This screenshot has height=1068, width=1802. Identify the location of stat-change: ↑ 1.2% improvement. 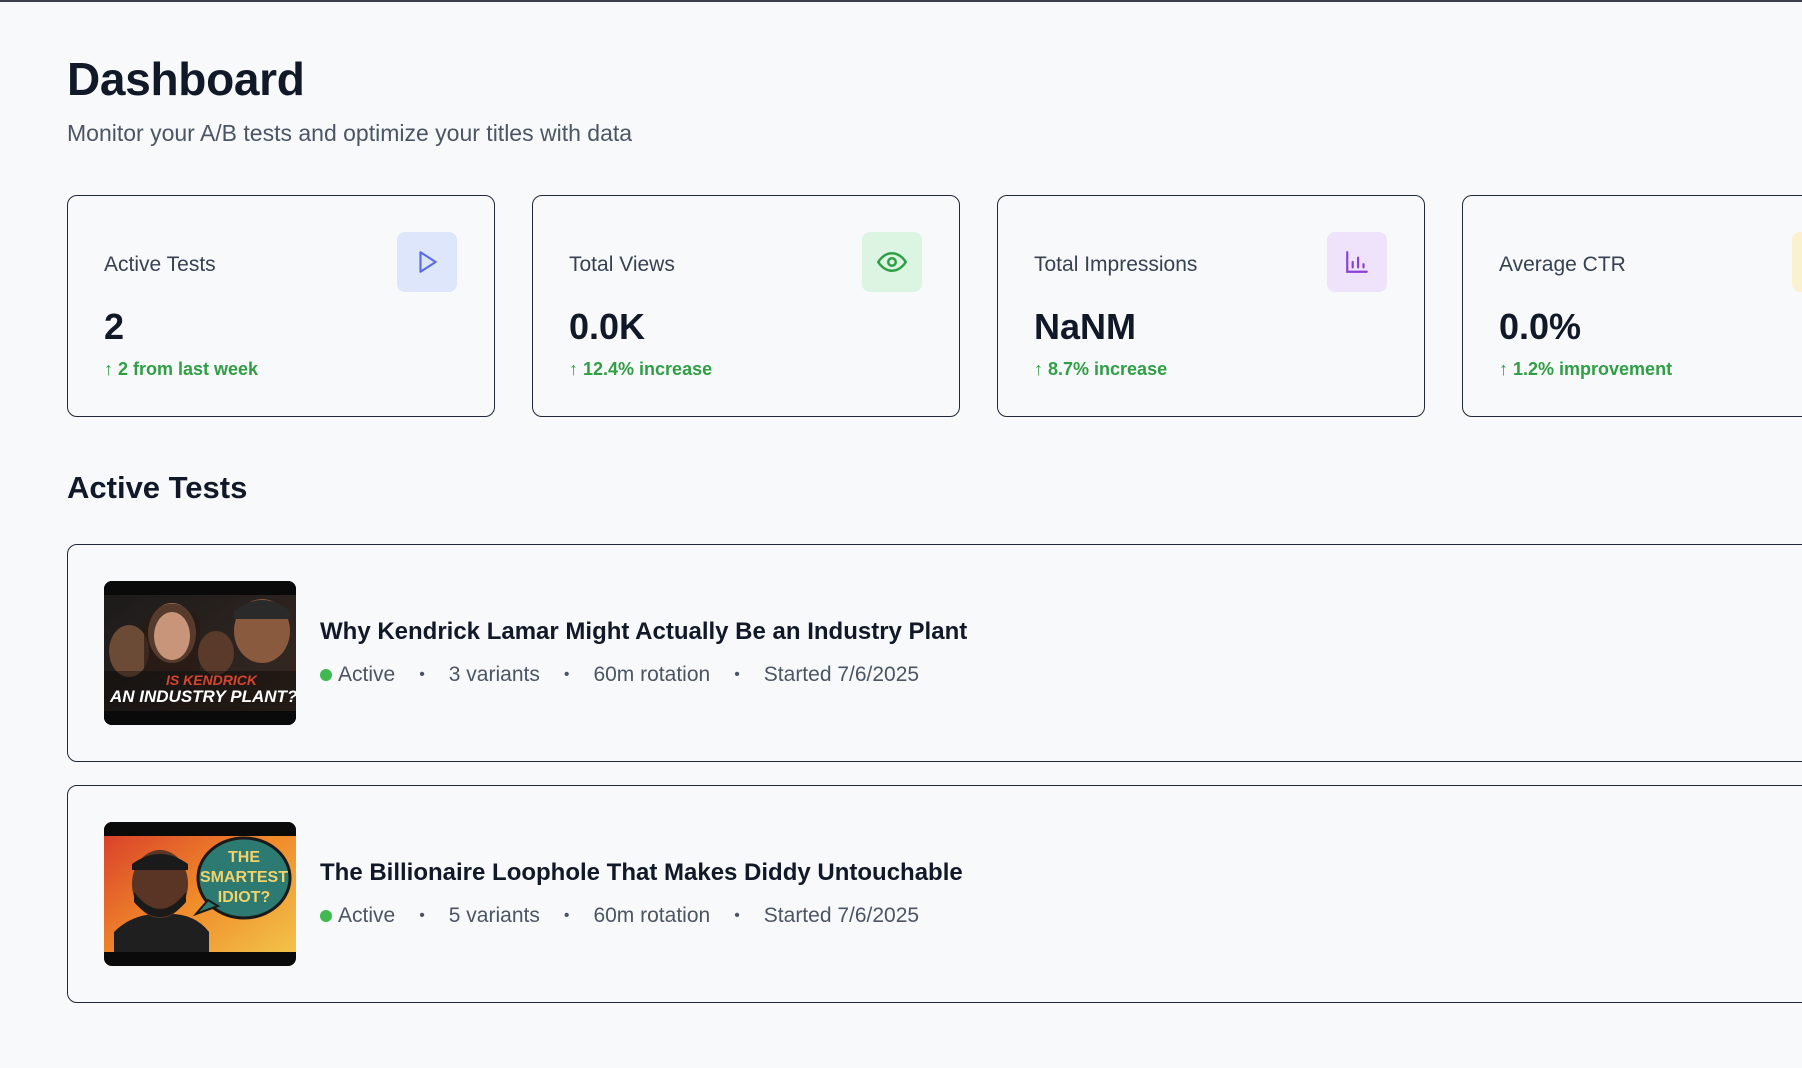
(1586, 369).